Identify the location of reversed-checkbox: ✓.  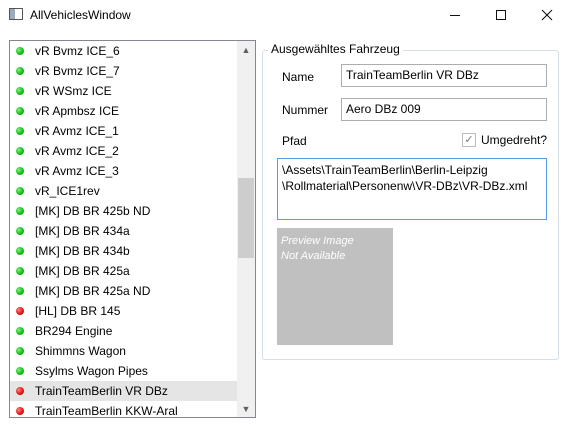
(469, 140).